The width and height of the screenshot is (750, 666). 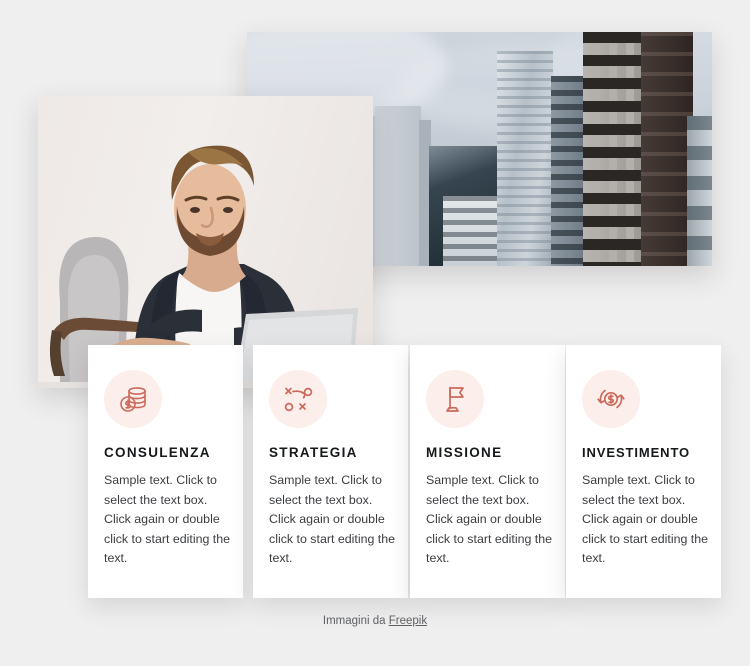 I want to click on money-refresh-icon, so click(x=611, y=399).